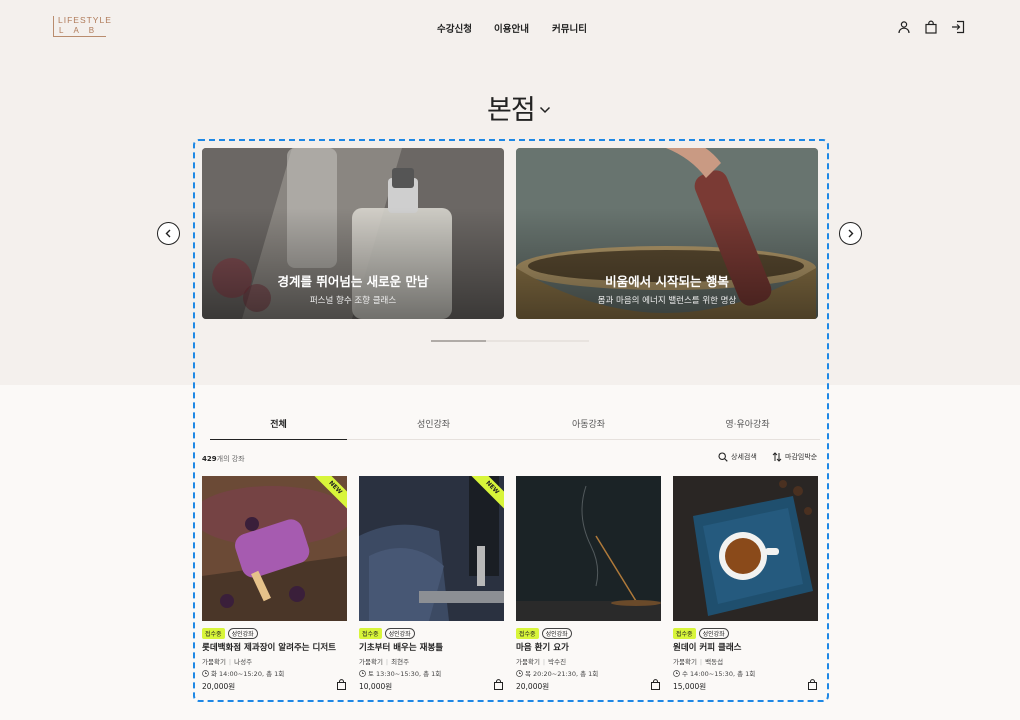  Describe the element at coordinates (667, 301) in the screenshot. I see `banner-subtitle: 몸과 마음의 에너지 밸런스를 위한 명상` at that location.